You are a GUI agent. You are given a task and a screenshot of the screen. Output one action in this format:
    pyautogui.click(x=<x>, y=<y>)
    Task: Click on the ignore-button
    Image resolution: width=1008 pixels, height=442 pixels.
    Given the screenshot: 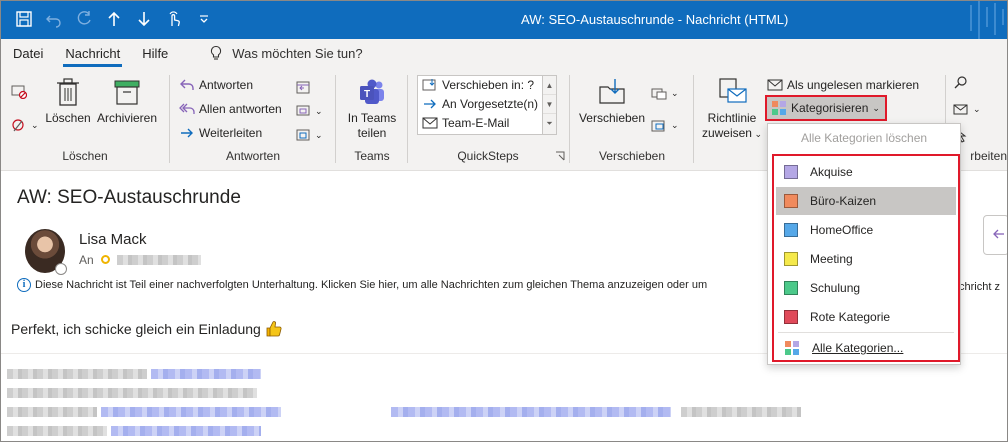 What is the action you would take?
    pyautogui.click(x=19, y=91)
    